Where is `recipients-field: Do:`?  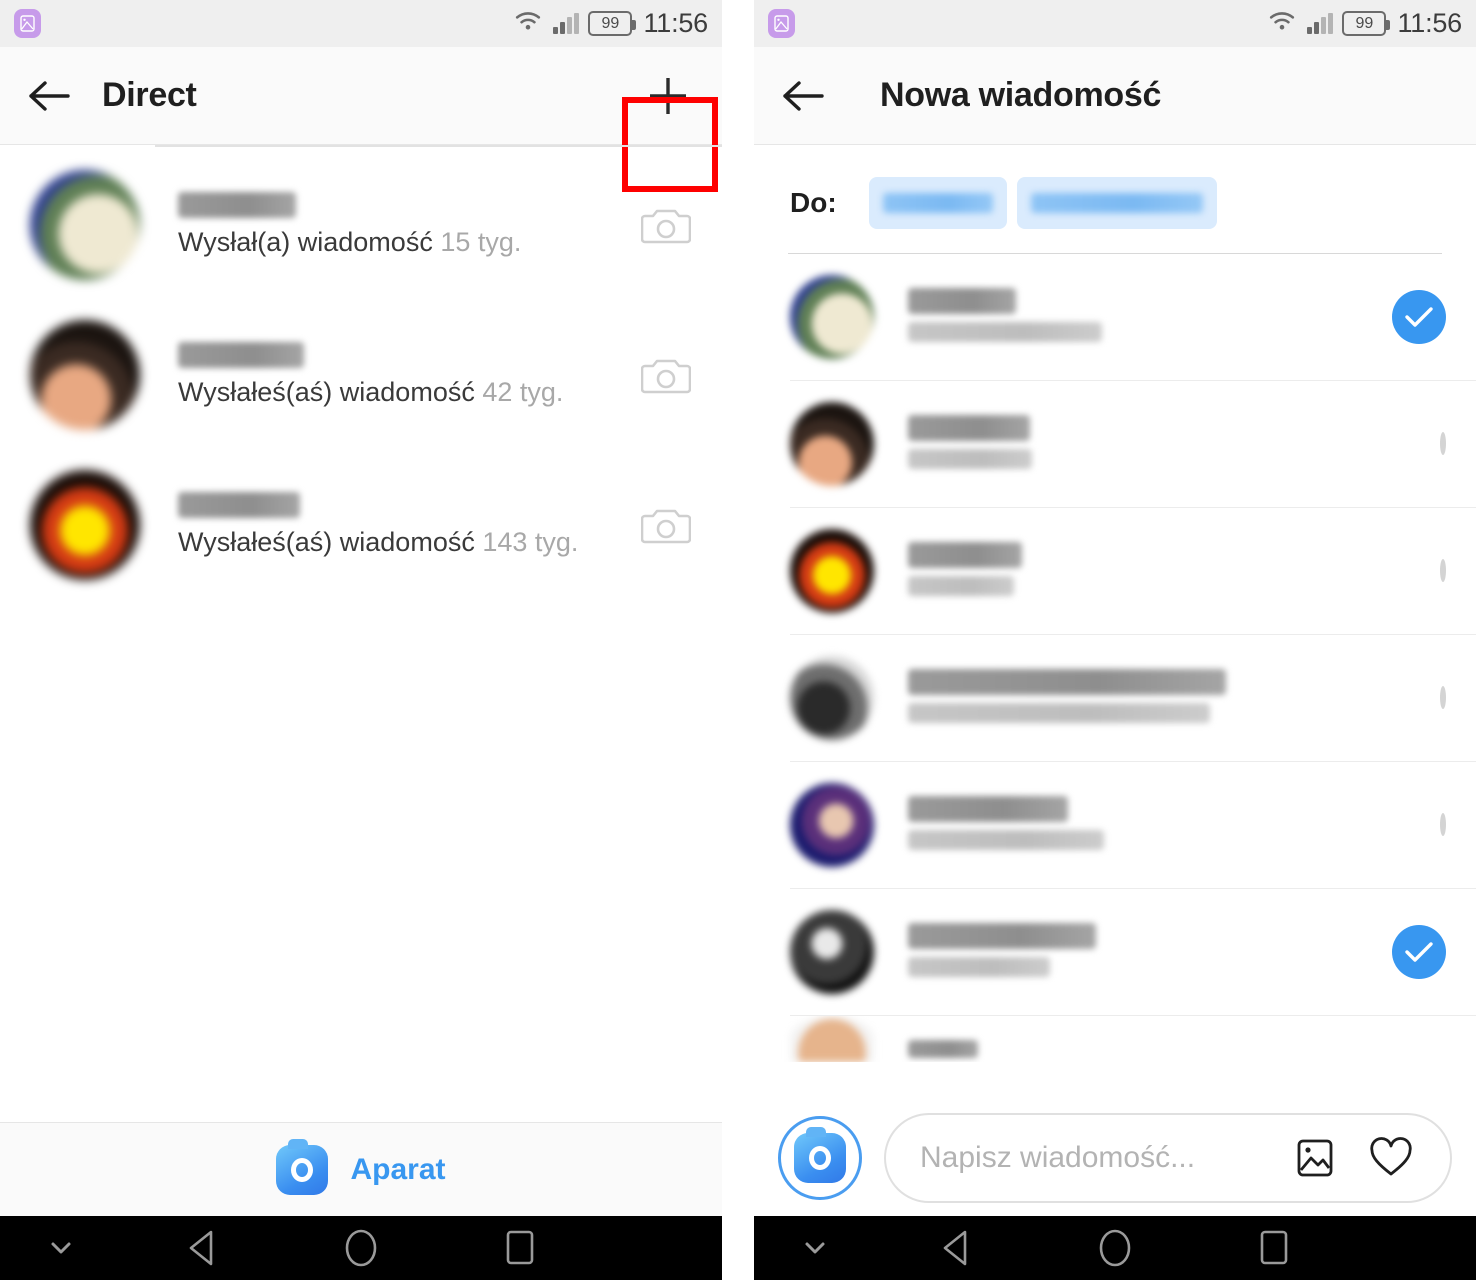 recipients-field: Do: is located at coordinates (1115, 199).